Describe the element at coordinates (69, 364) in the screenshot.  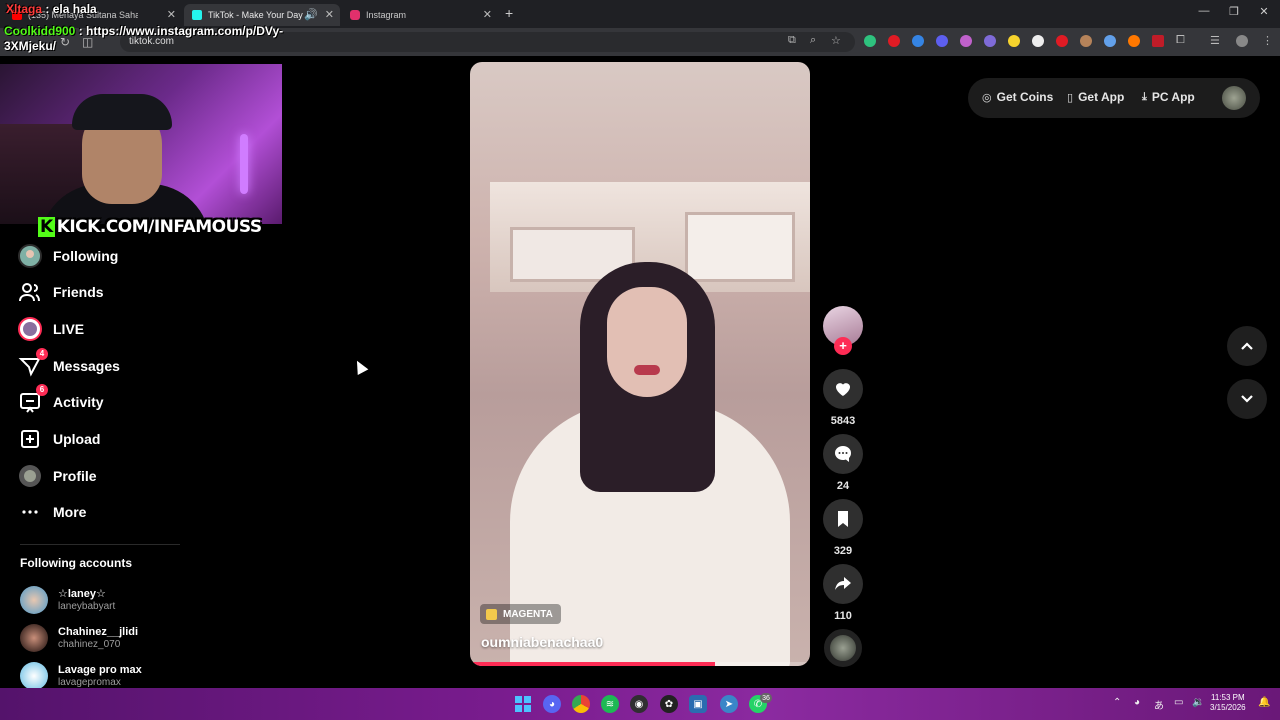
I see `sidebar-item-messages: 4 Messages` at that location.